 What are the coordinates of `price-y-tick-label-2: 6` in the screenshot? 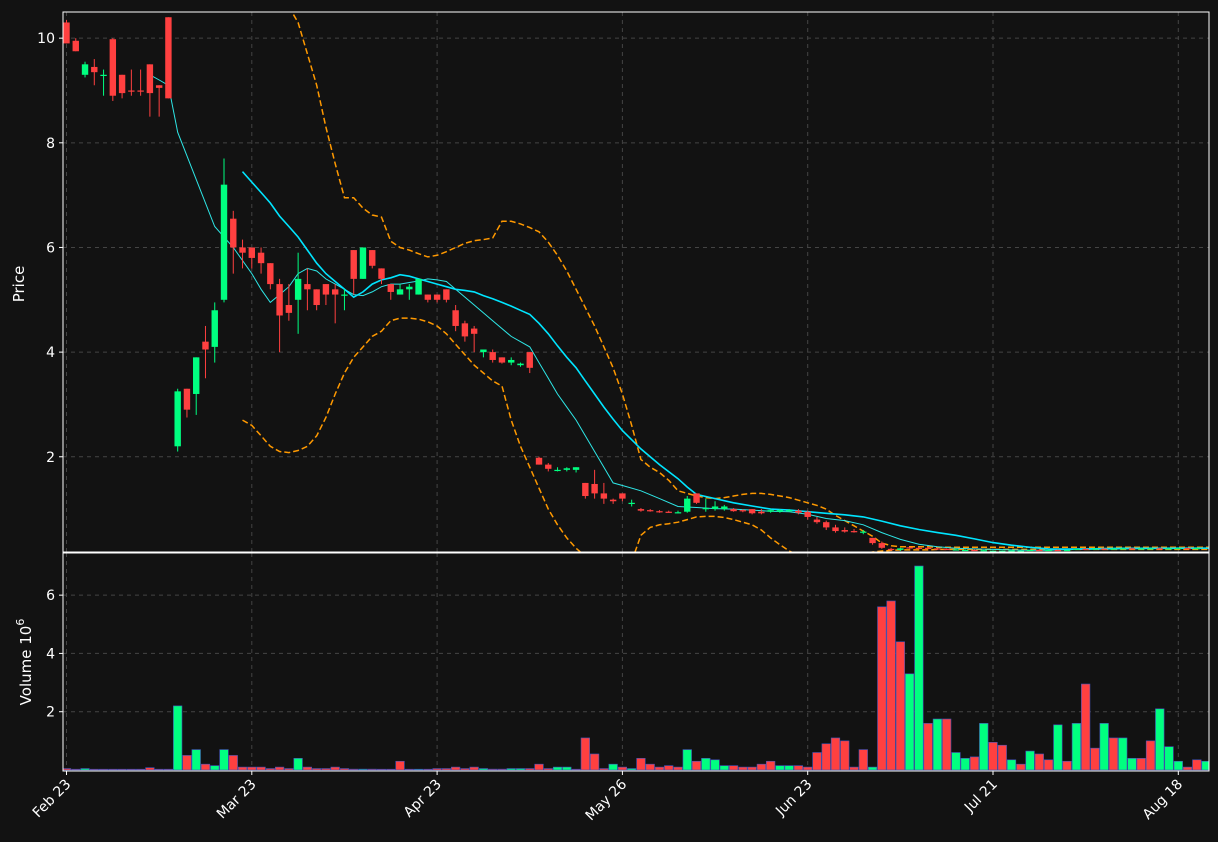 It's located at (50, 248).